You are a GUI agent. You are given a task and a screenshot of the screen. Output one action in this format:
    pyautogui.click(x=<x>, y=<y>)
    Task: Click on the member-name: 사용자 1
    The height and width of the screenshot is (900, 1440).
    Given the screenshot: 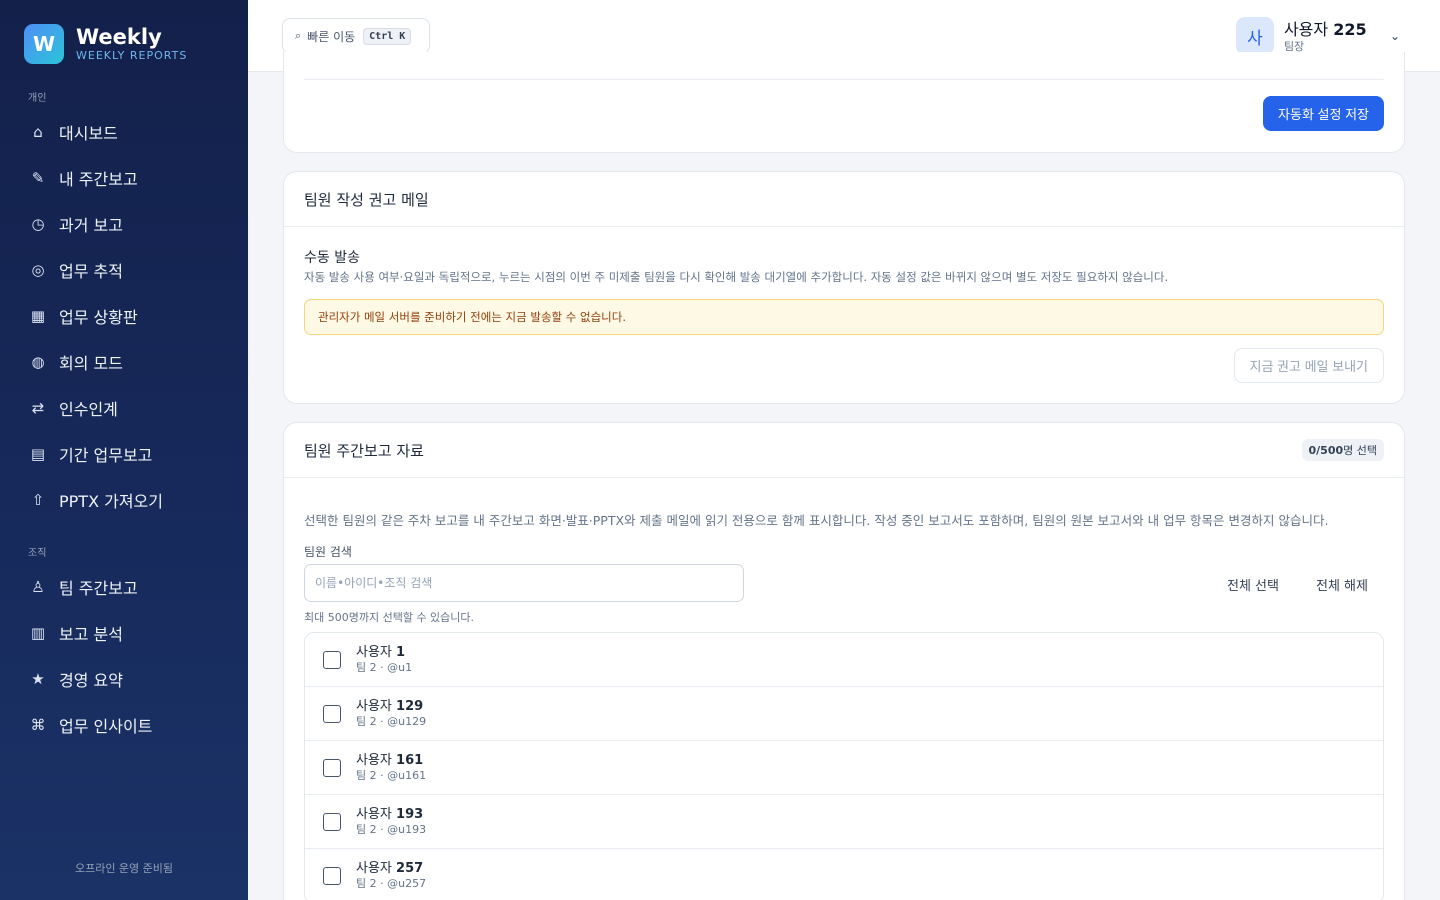 What is the action you would take?
    pyautogui.click(x=381, y=652)
    